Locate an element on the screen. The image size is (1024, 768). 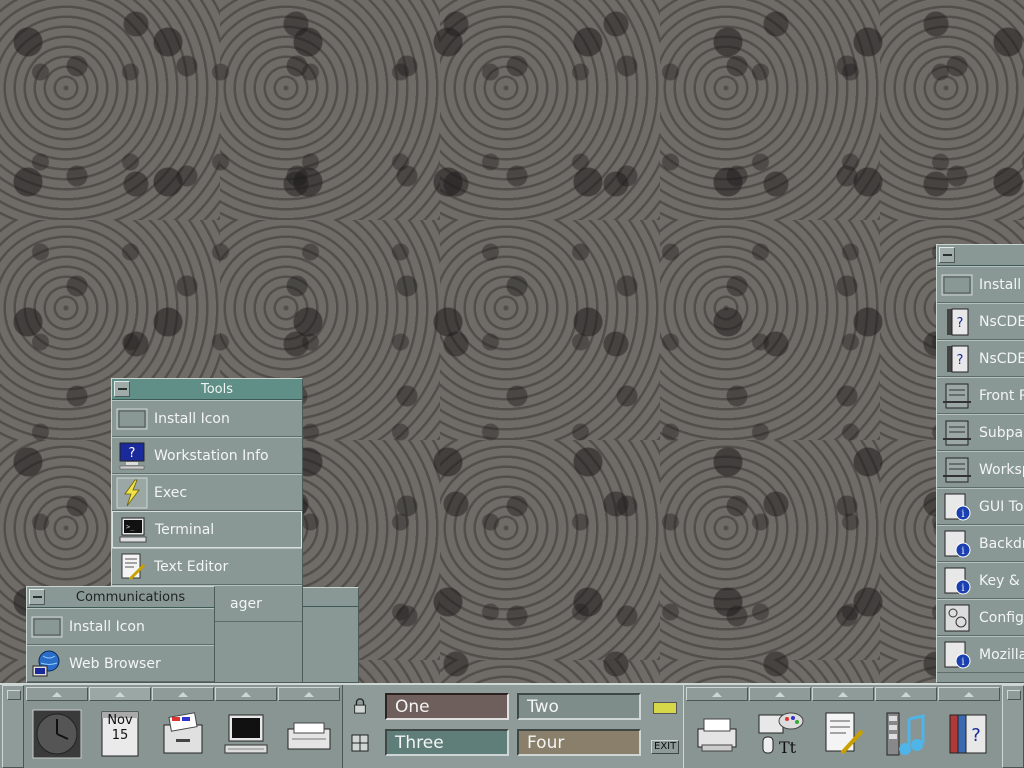
item-label: ager is located at coordinates (246, 603).